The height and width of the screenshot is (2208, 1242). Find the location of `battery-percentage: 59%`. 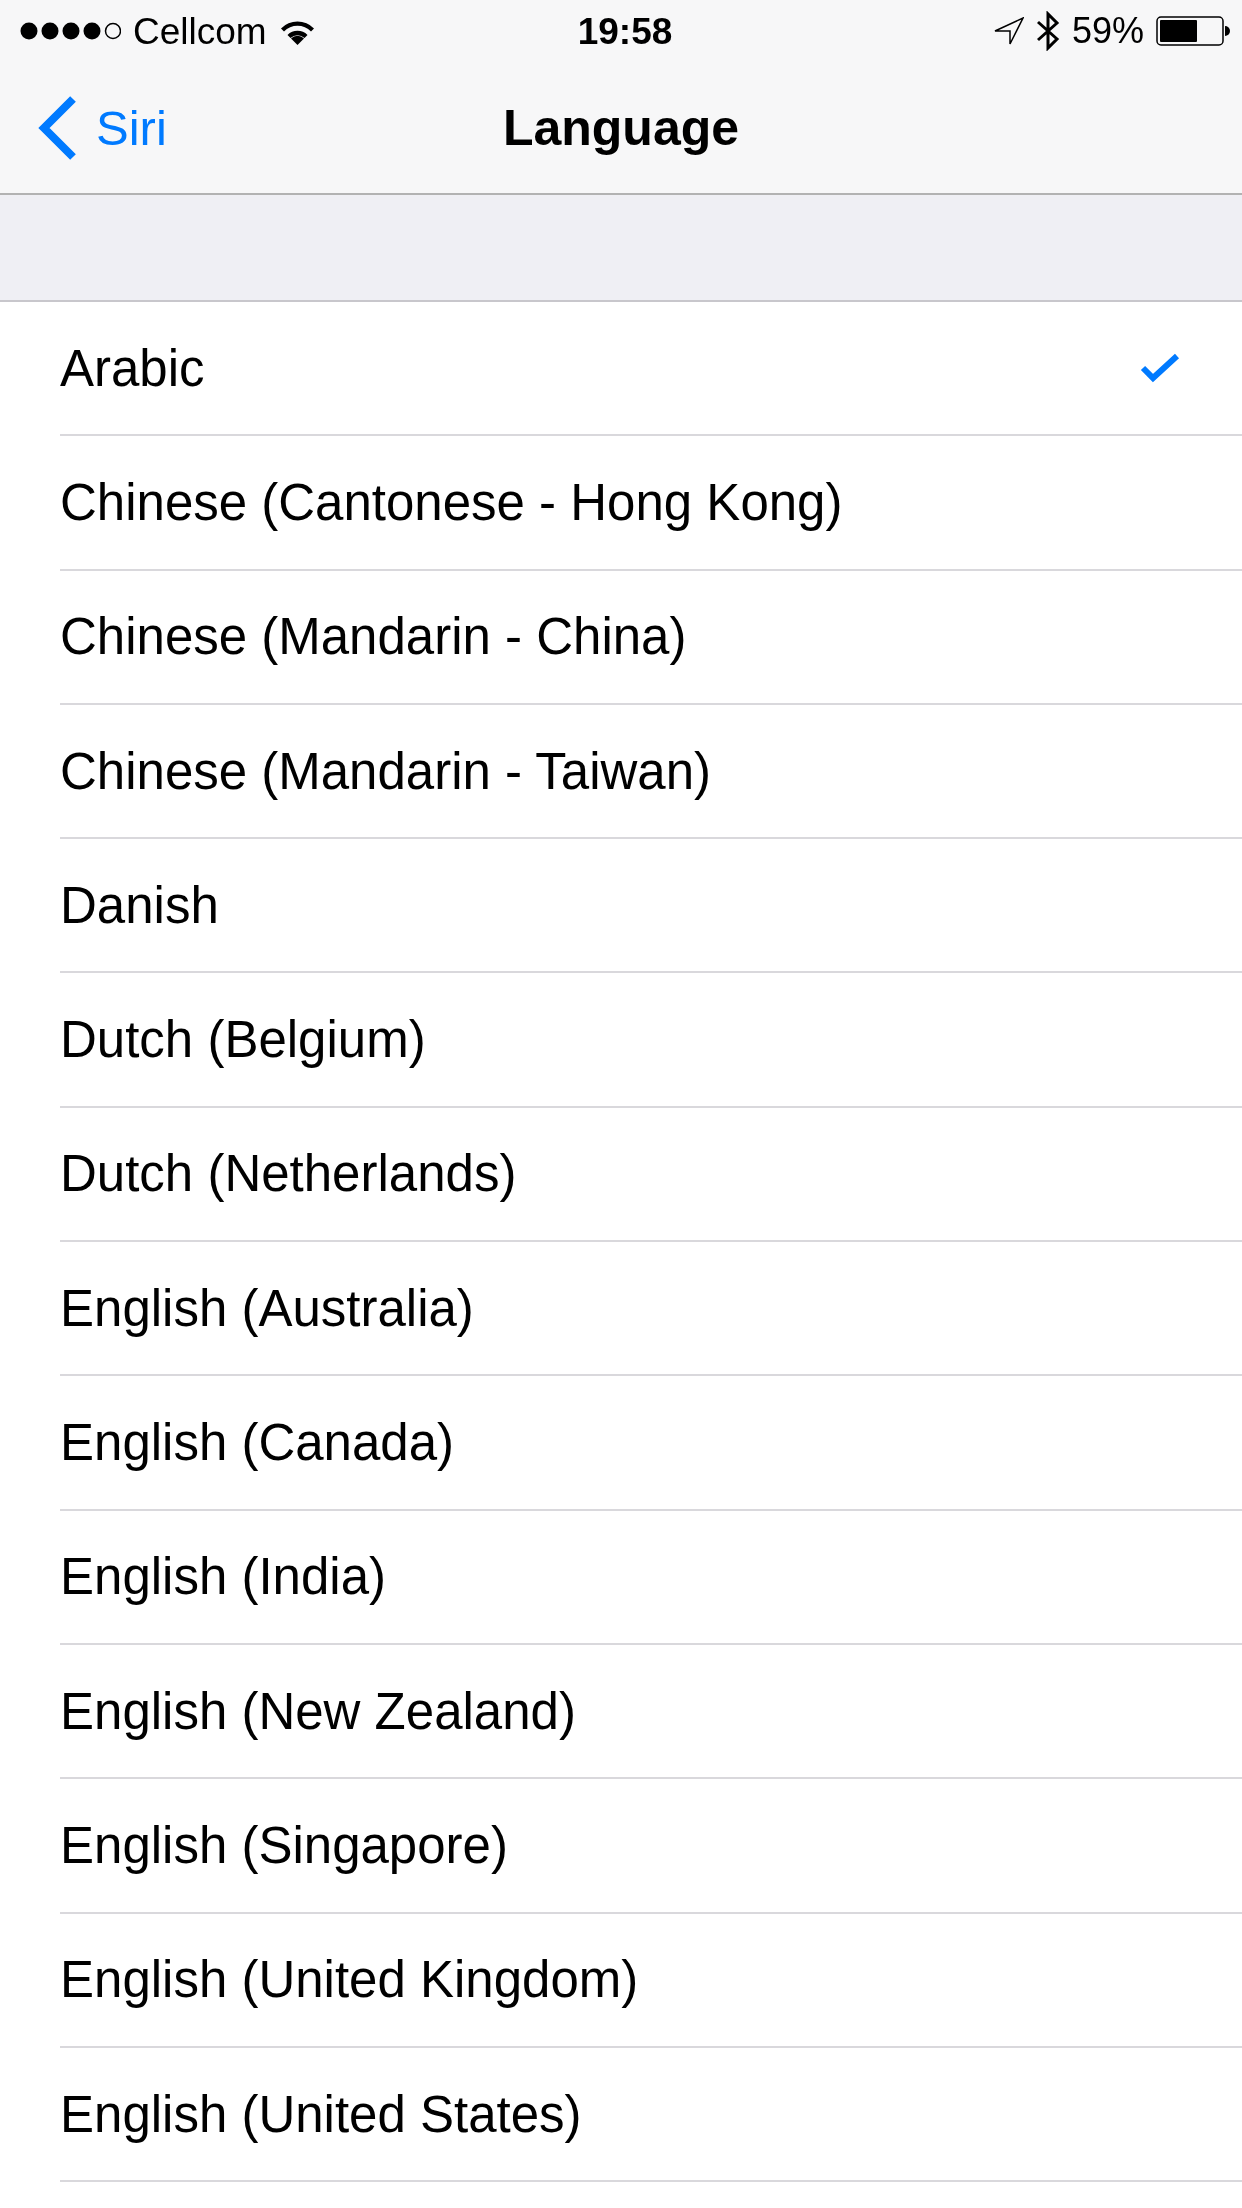

battery-percentage: 59% is located at coordinates (1107, 31).